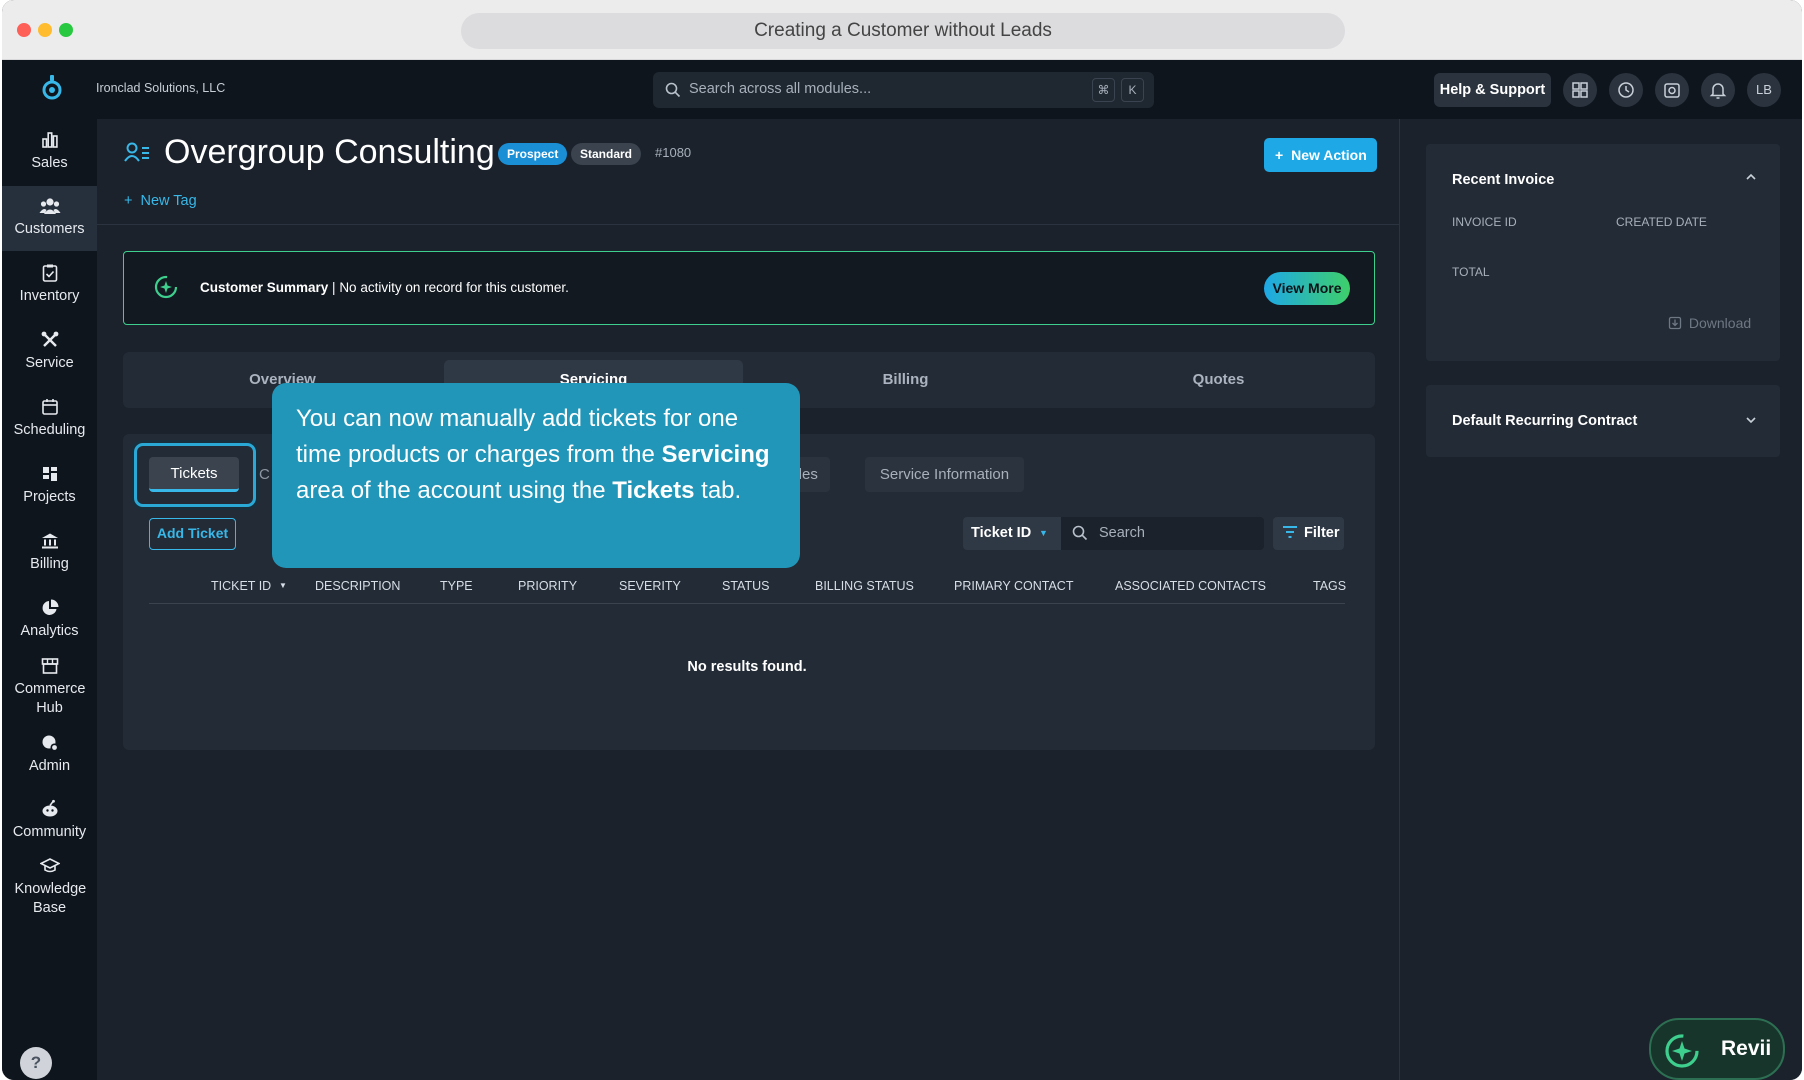 The width and height of the screenshot is (1804, 1080). Describe the element at coordinates (160, 201) in the screenshot. I see `new-tag-button: + New Tag` at that location.